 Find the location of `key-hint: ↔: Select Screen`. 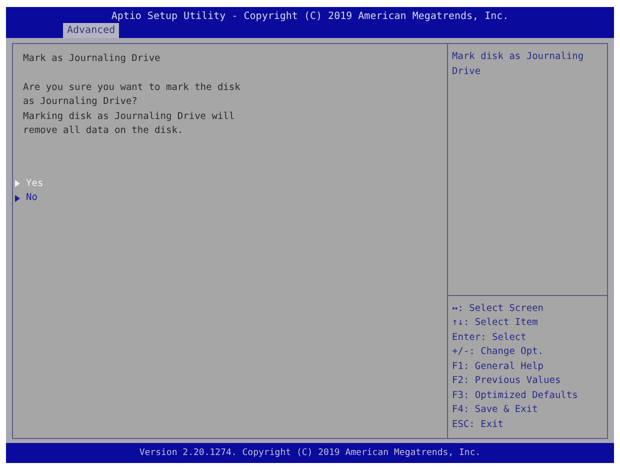

key-hint: ↔: Select Screen is located at coordinates (498, 309).